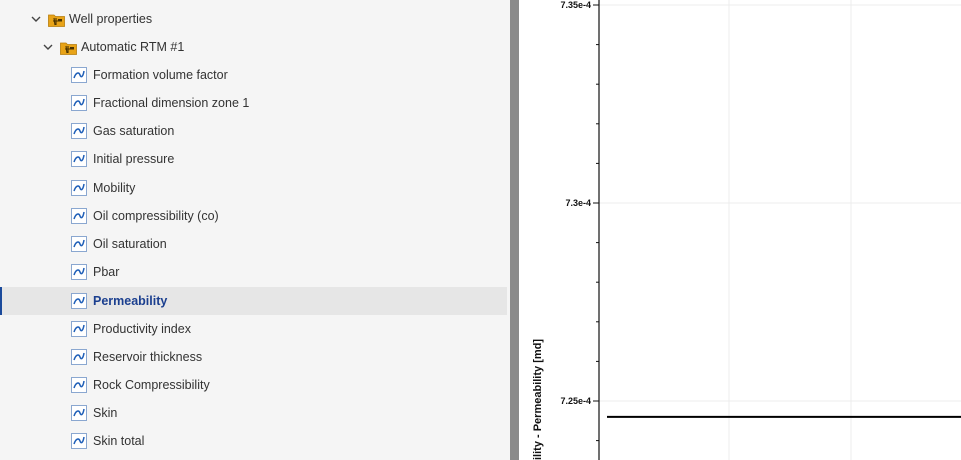  What do you see at coordinates (253, 103) in the screenshot?
I see `tree-item-fractional-dimension: Fractional dimension zone 1` at bounding box center [253, 103].